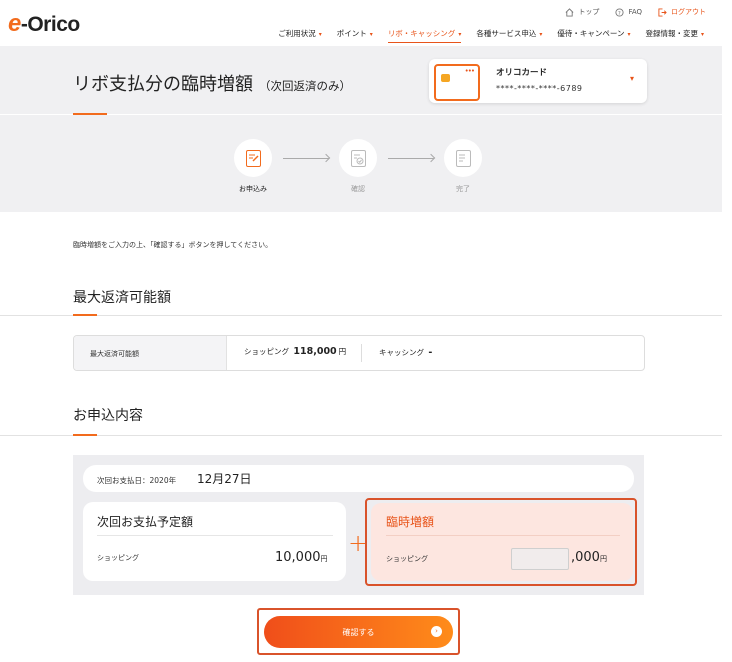 Image resolution: width=732 pixels, height=662 pixels. Describe the element at coordinates (295, 351) in the screenshot. I see `max-shopping-value: ショッピング 118,000 円` at that location.